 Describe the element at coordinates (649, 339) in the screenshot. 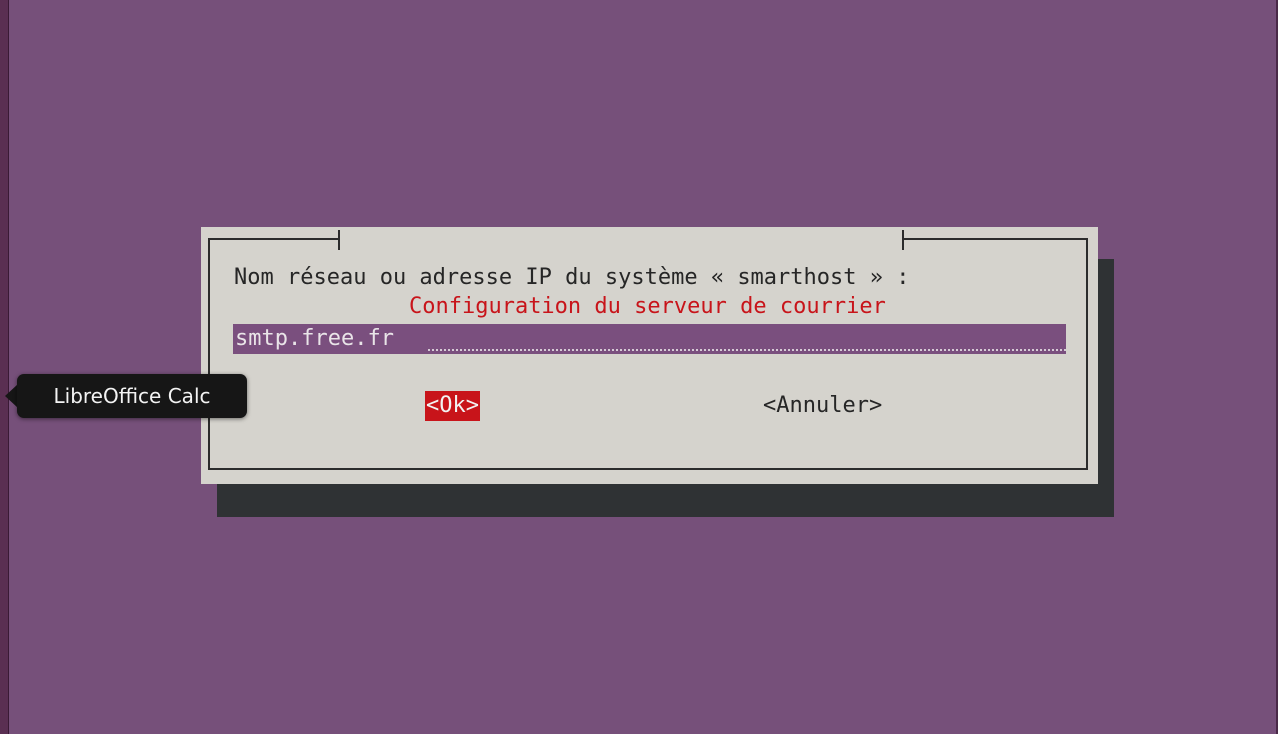

I see `smarthost-input: smtp.free.fr` at that location.